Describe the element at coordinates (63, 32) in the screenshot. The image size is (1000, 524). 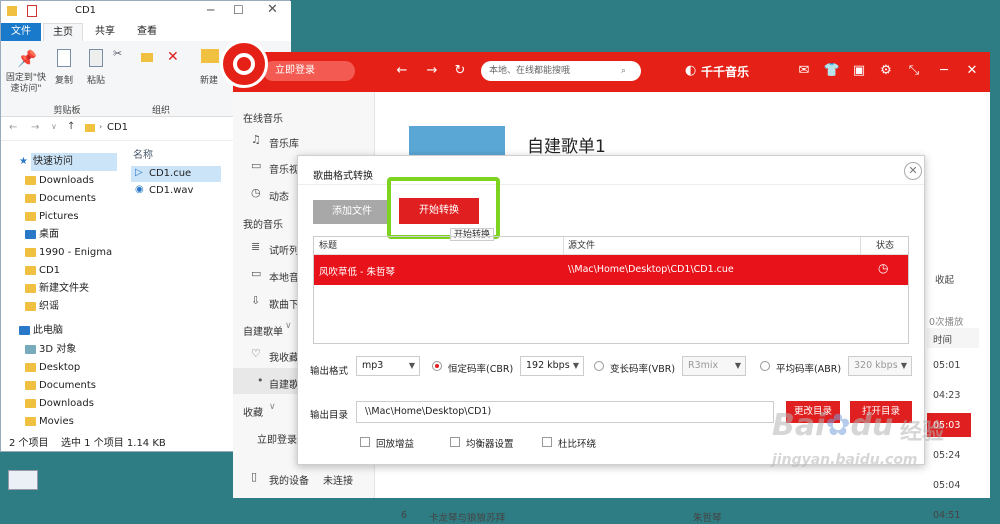
I see `tab-home: 主页` at that location.